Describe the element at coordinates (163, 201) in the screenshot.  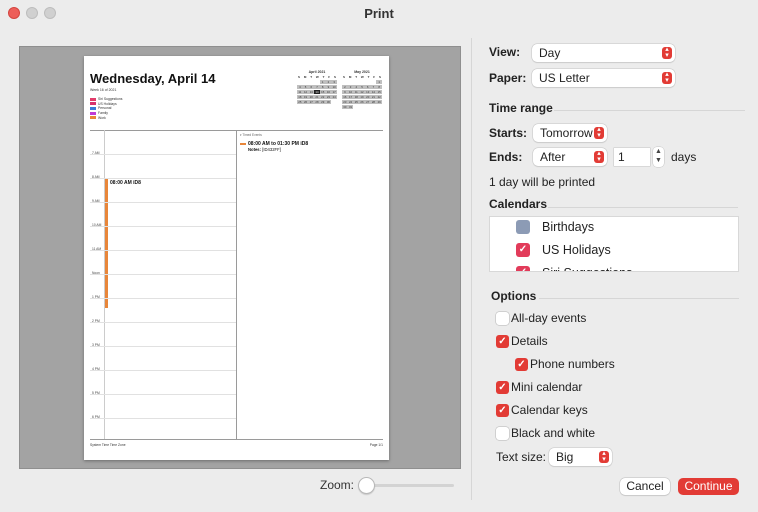
I see `timeline-hour: 9 AM` at that location.